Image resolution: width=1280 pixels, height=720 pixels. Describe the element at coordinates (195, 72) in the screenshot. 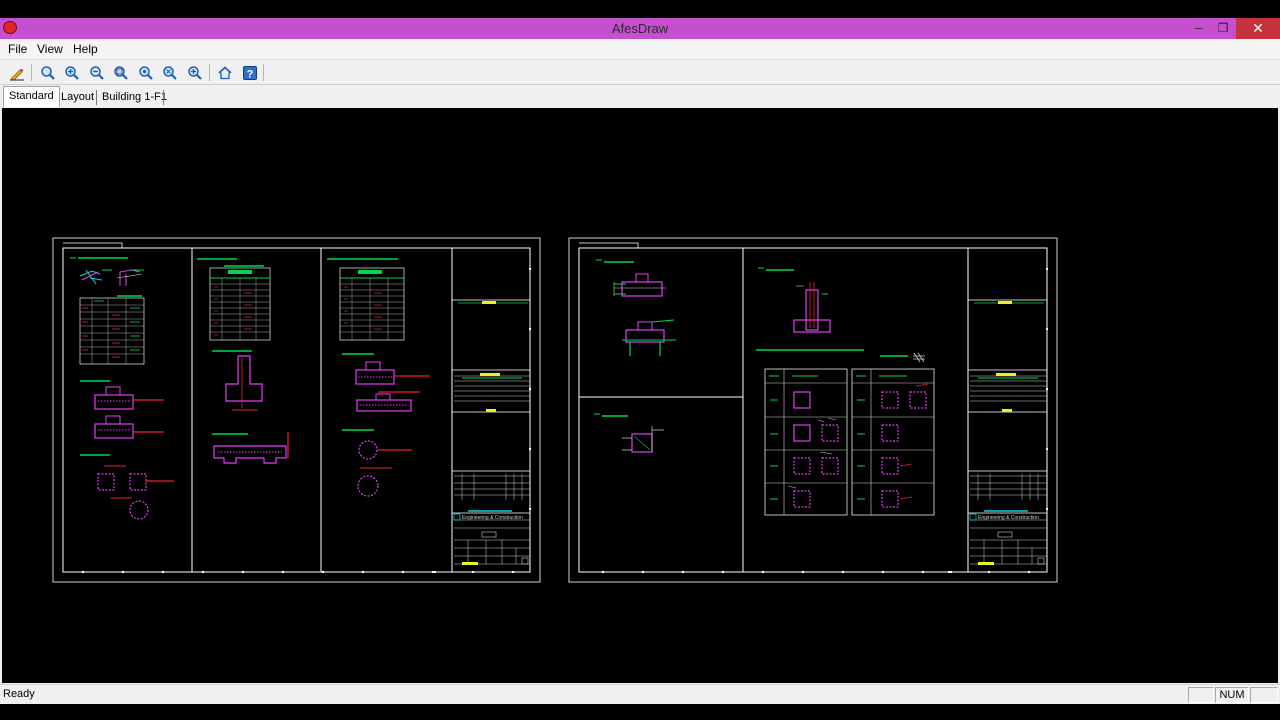

I see `zoom-previous-icon` at that location.